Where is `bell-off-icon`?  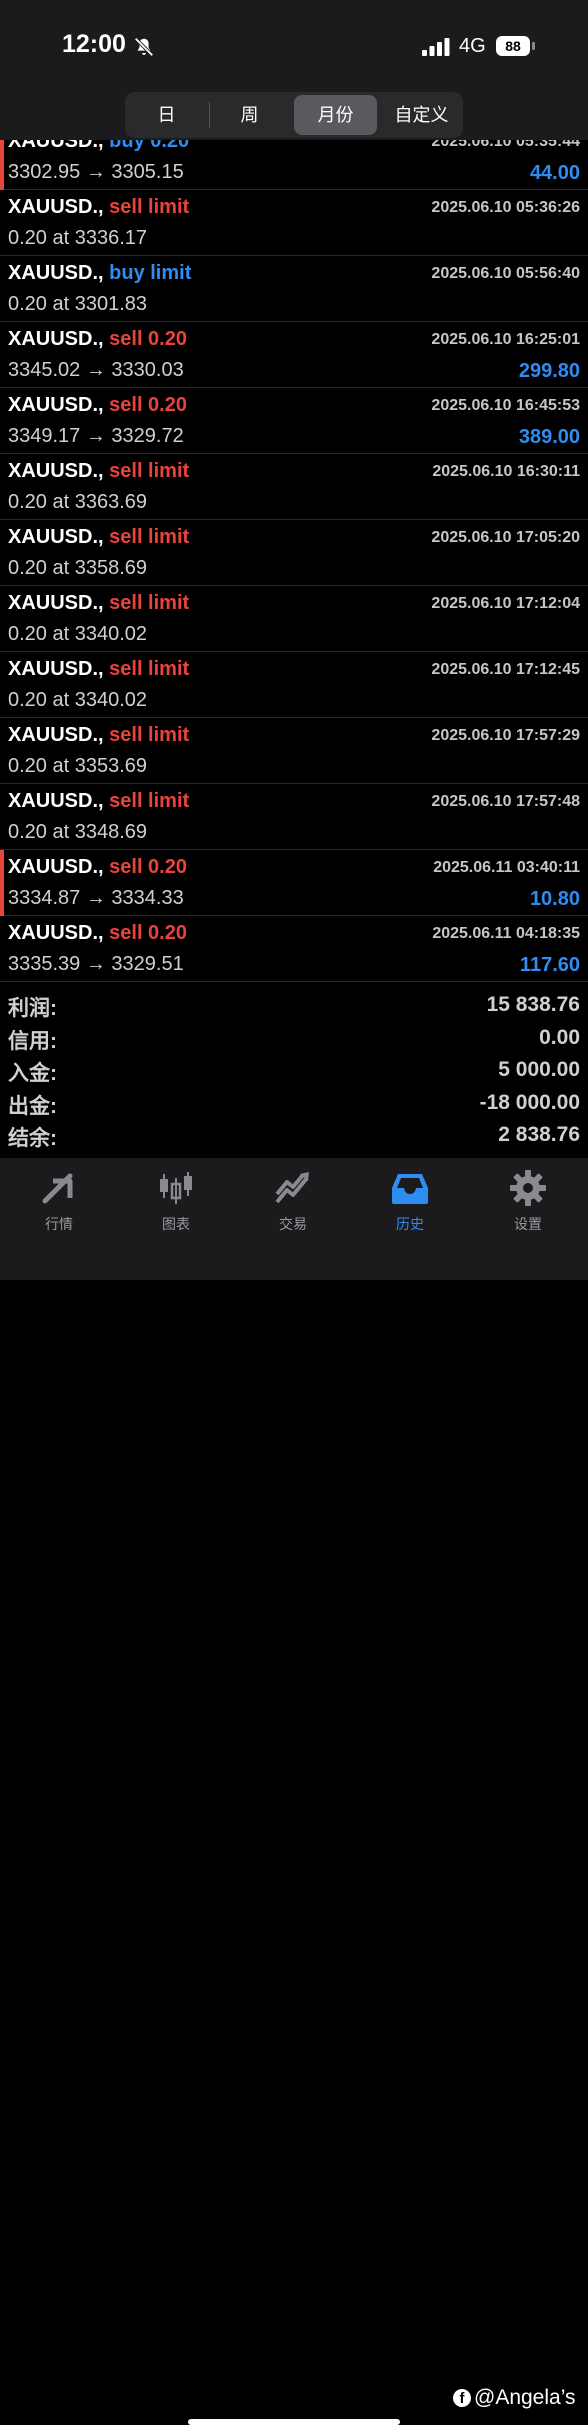
bell-off-icon is located at coordinates (144, 47).